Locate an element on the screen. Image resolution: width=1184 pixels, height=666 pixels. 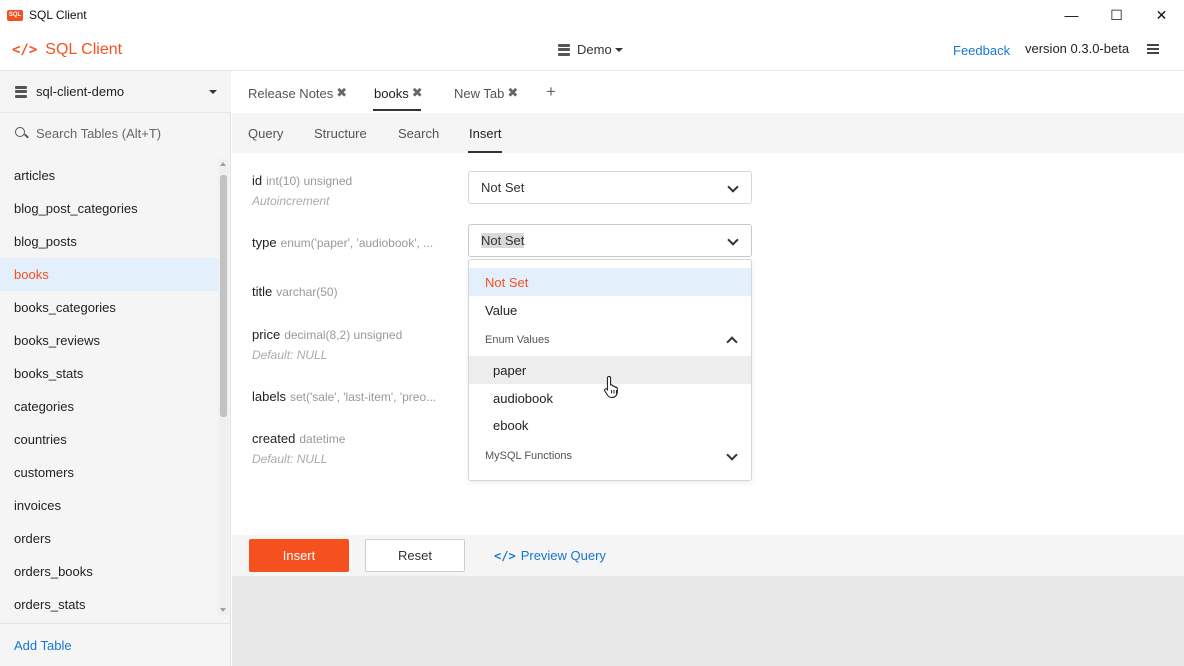
tab-label: books is located at coordinates (391, 93).